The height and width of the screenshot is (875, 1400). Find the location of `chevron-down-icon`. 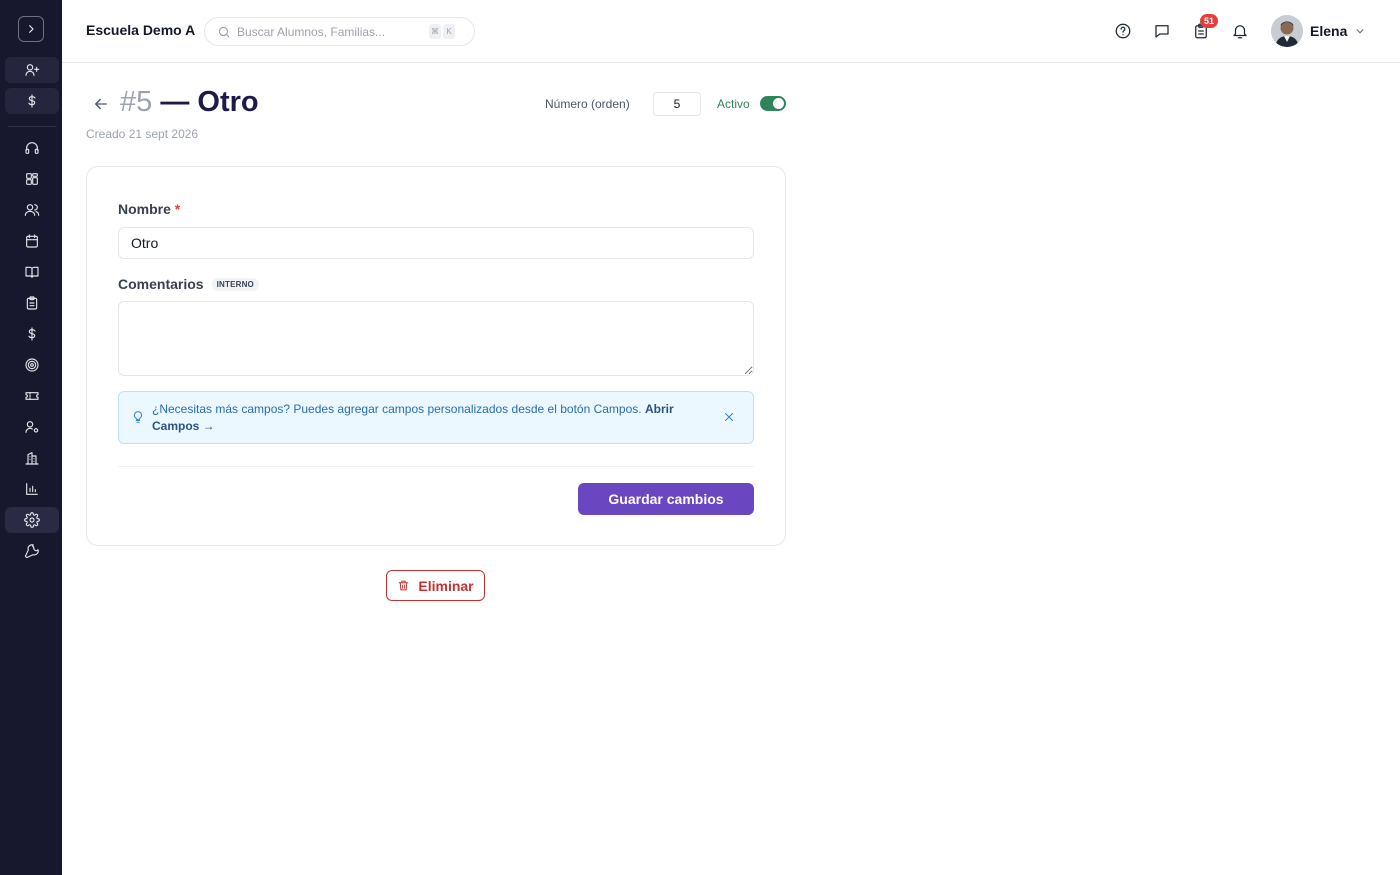

chevron-down-icon is located at coordinates (1360, 31).